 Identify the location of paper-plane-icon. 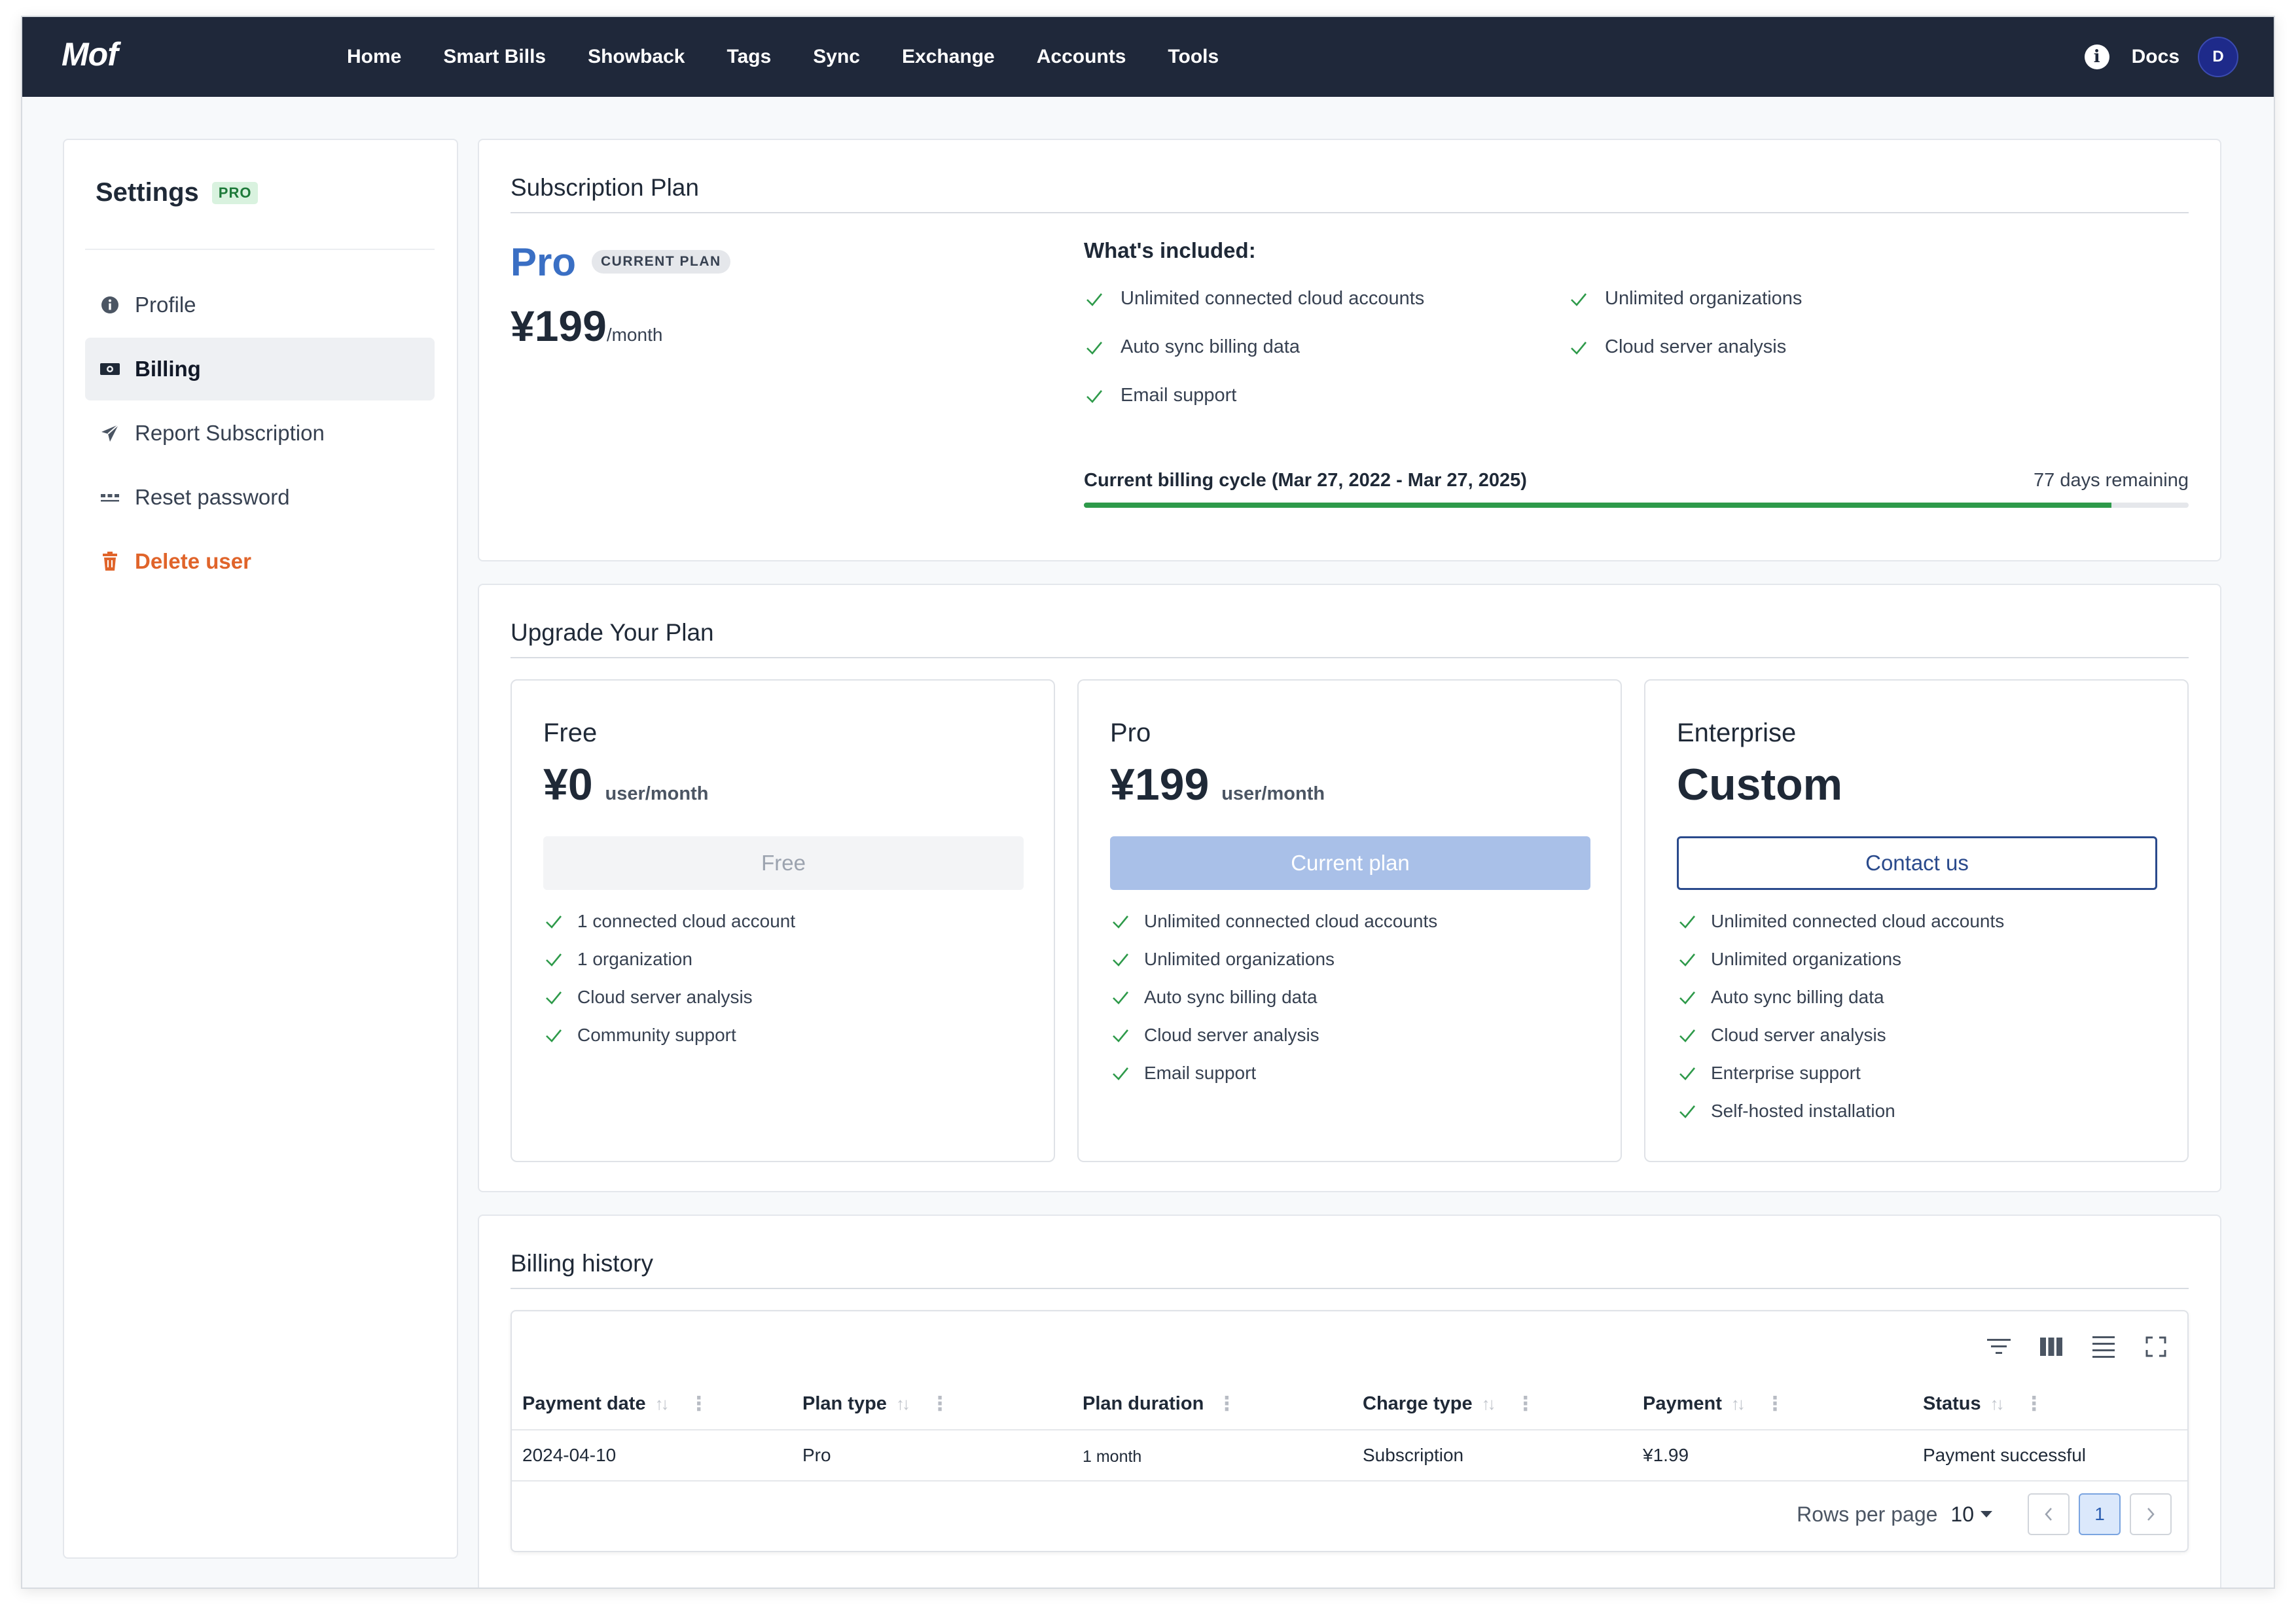
(109, 433).